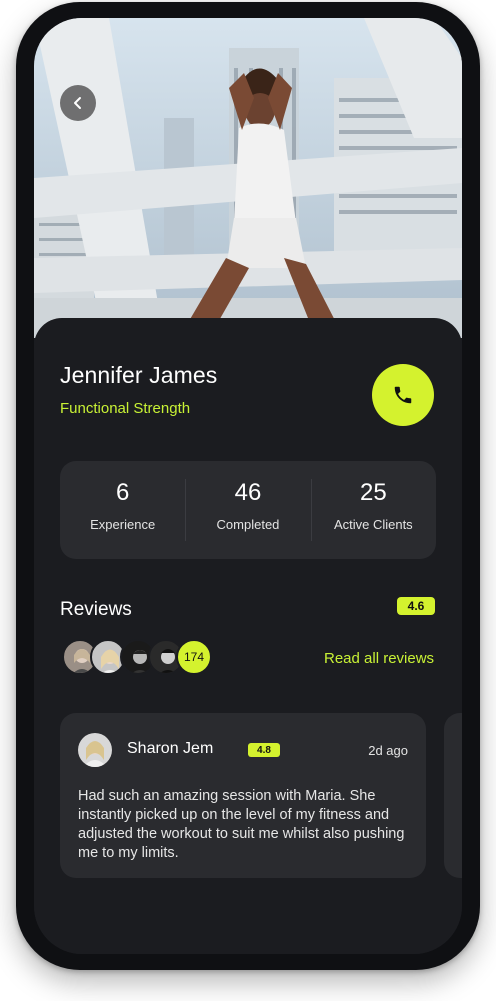 Image resolution: width=496 pixels, height=1001 pixels. What do you see at coordinates (125, 408) in the screenshot?
I see `trainer-specialty: Functional Strength` at bounding box center [125, 408].